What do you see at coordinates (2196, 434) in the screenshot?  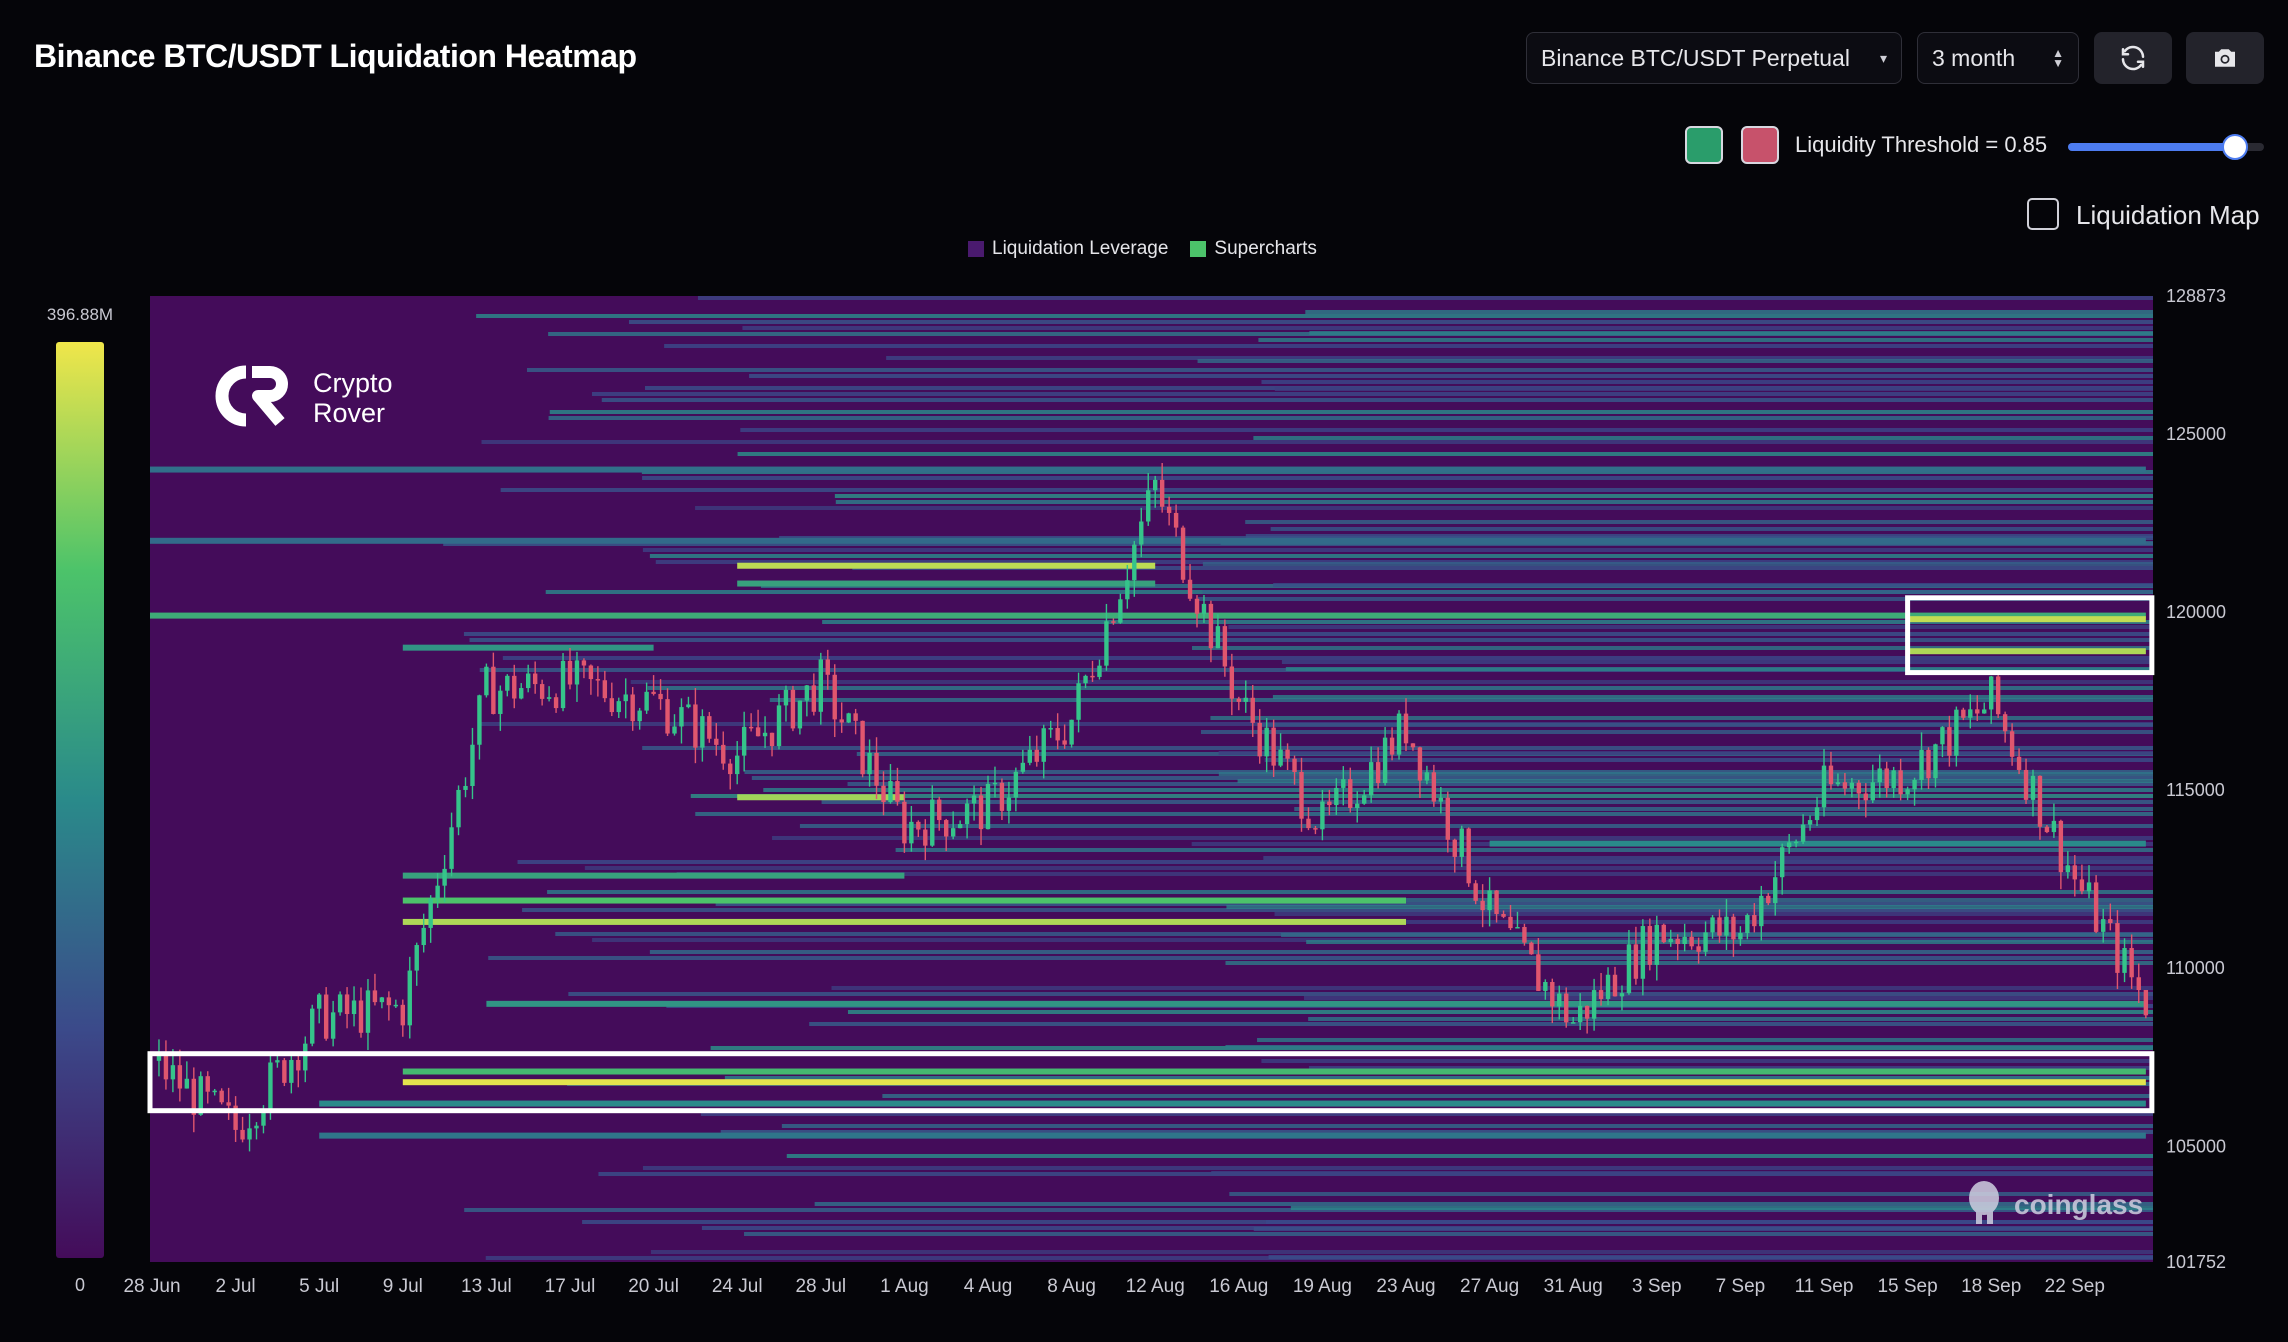 I see `y-tick-label: 125000` at bounding box center [2196, 434].